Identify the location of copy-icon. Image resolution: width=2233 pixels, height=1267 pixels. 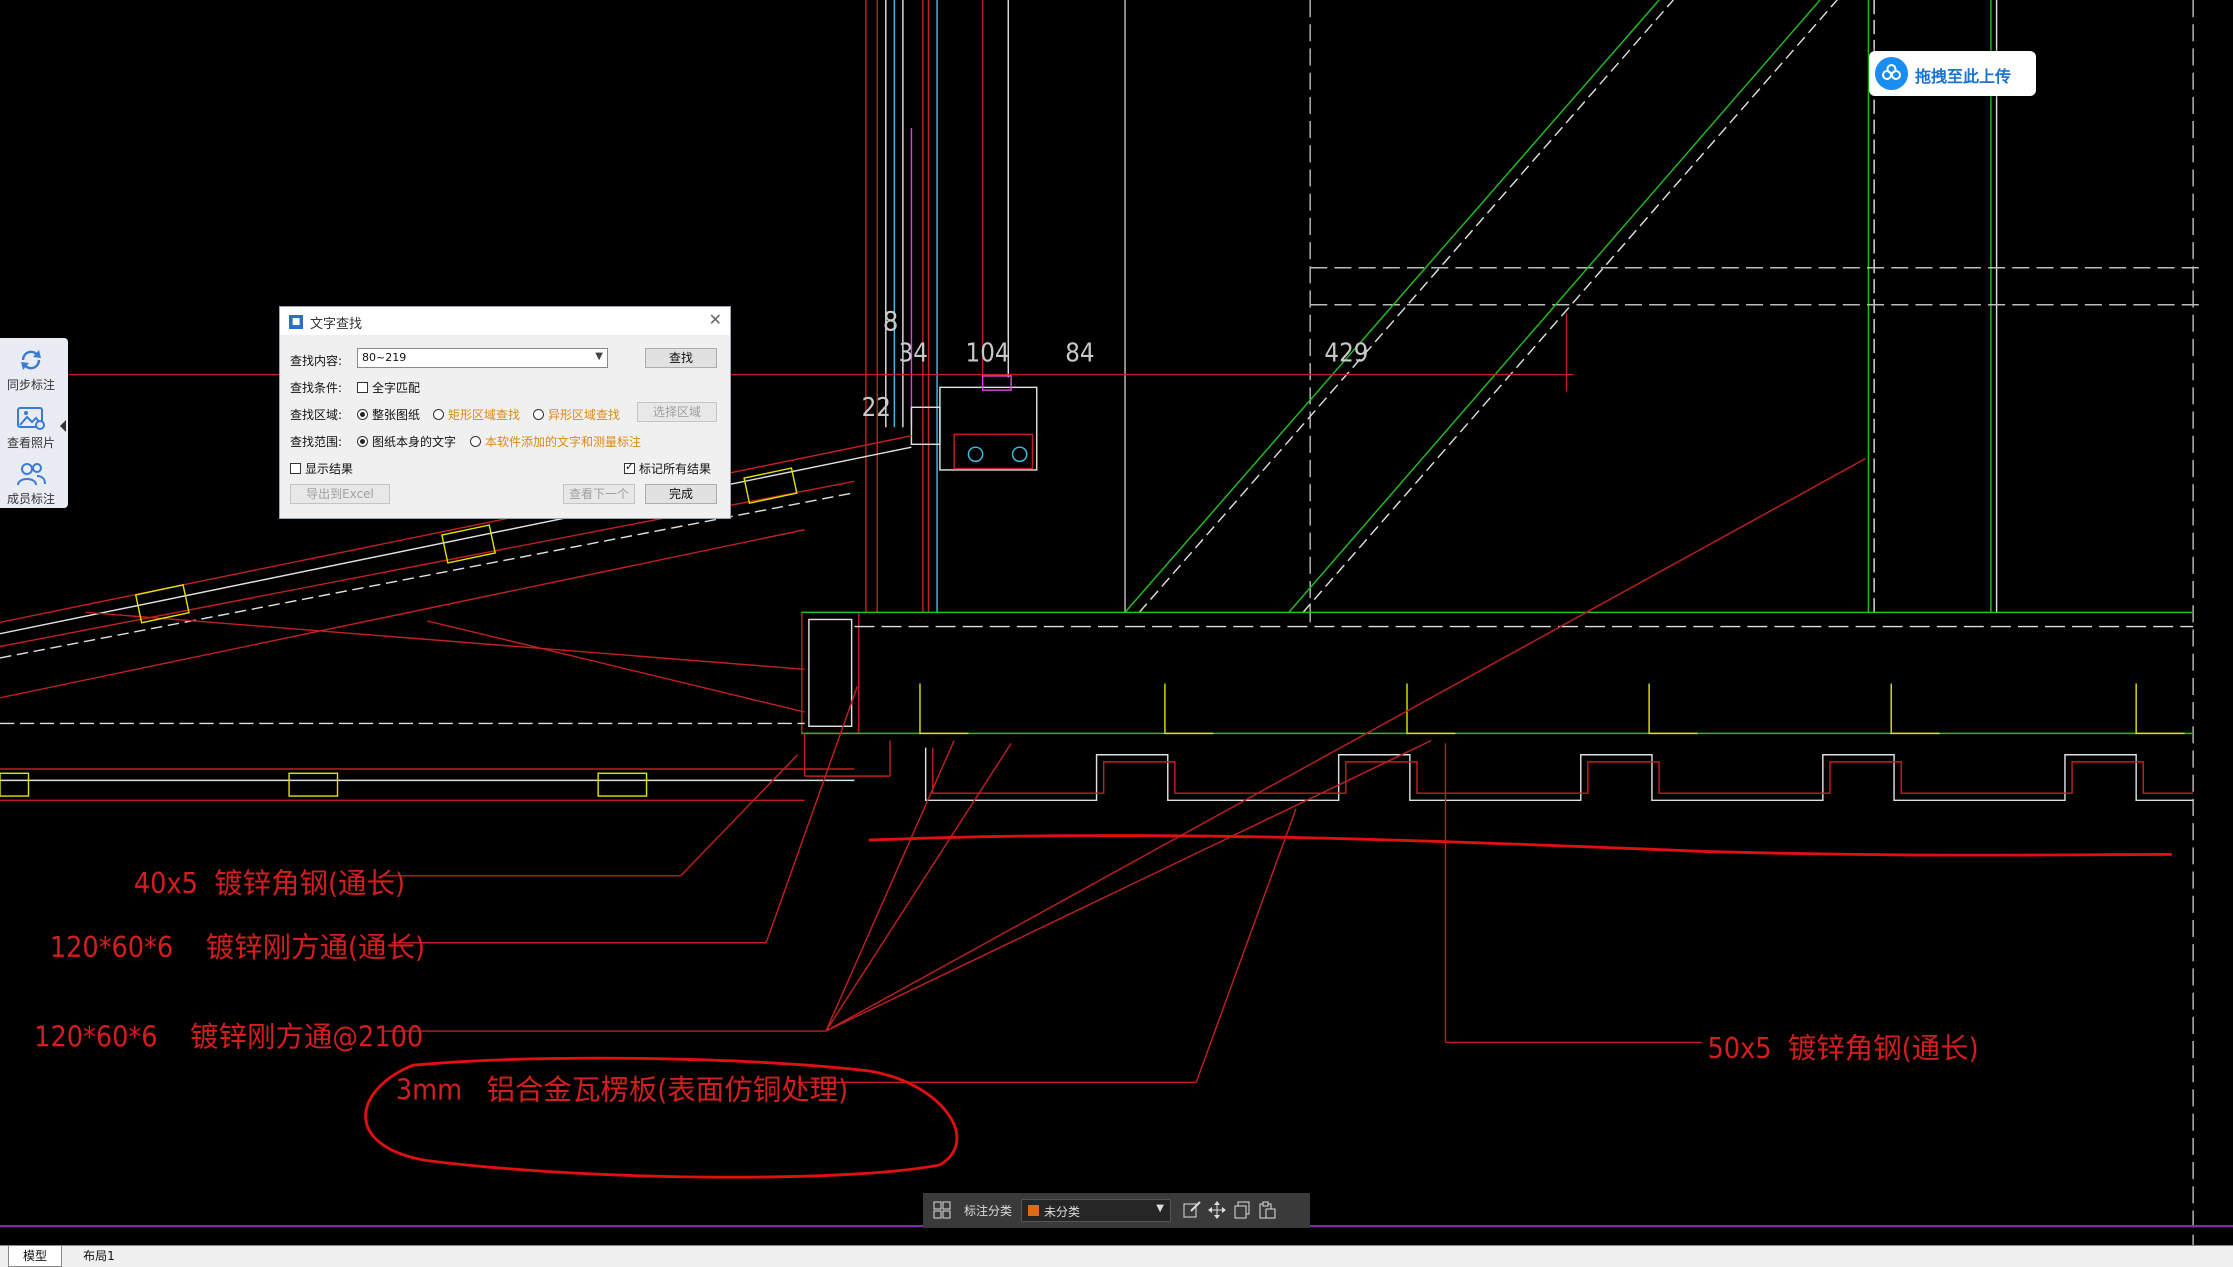
(1242, 1210).